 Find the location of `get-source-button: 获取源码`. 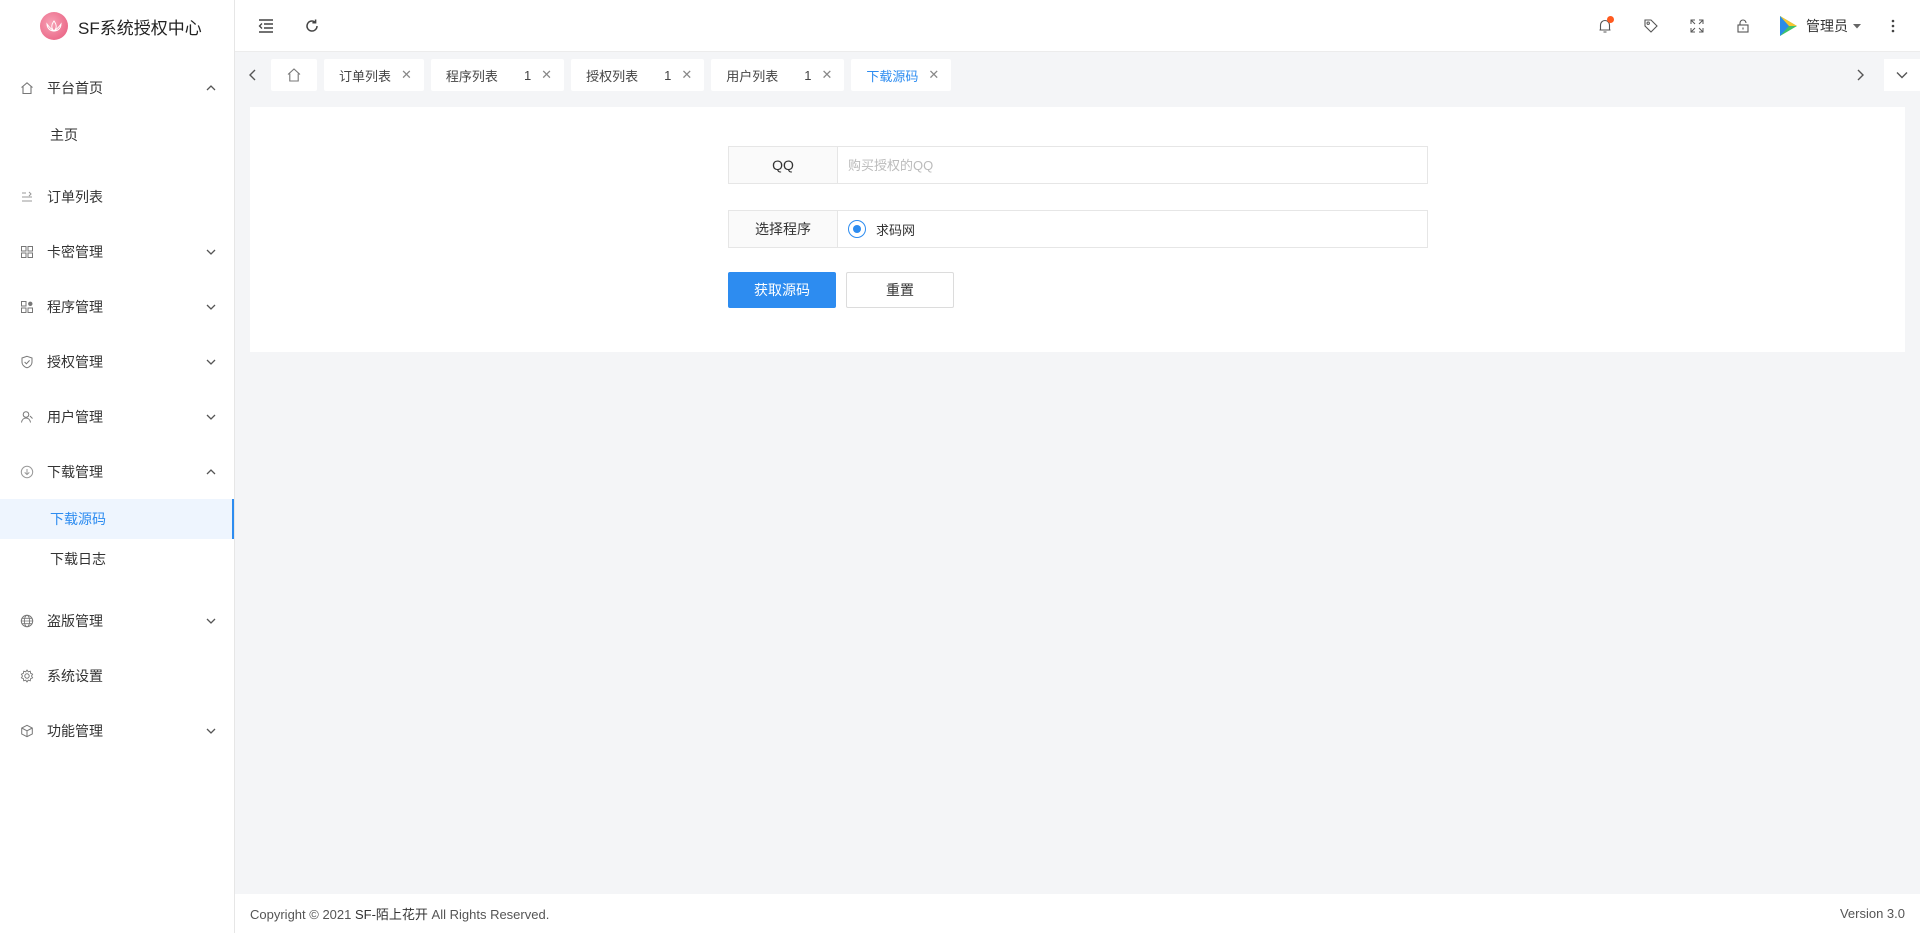

get-source-button: 获取源码 is located at coordinates (782, 290).